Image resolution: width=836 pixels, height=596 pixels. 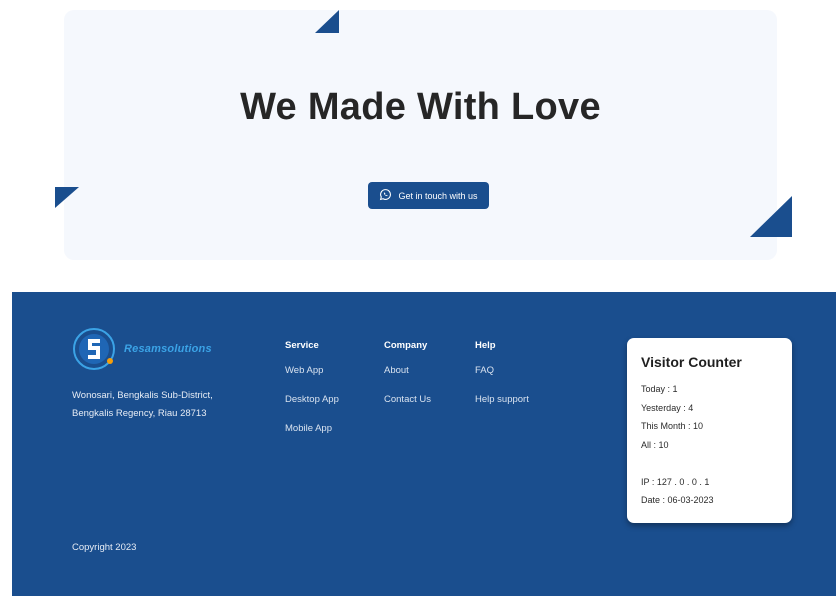 I want to click on footer-column-service: Service Web App Desktop App Mobile App, so click(x=312, y=396).